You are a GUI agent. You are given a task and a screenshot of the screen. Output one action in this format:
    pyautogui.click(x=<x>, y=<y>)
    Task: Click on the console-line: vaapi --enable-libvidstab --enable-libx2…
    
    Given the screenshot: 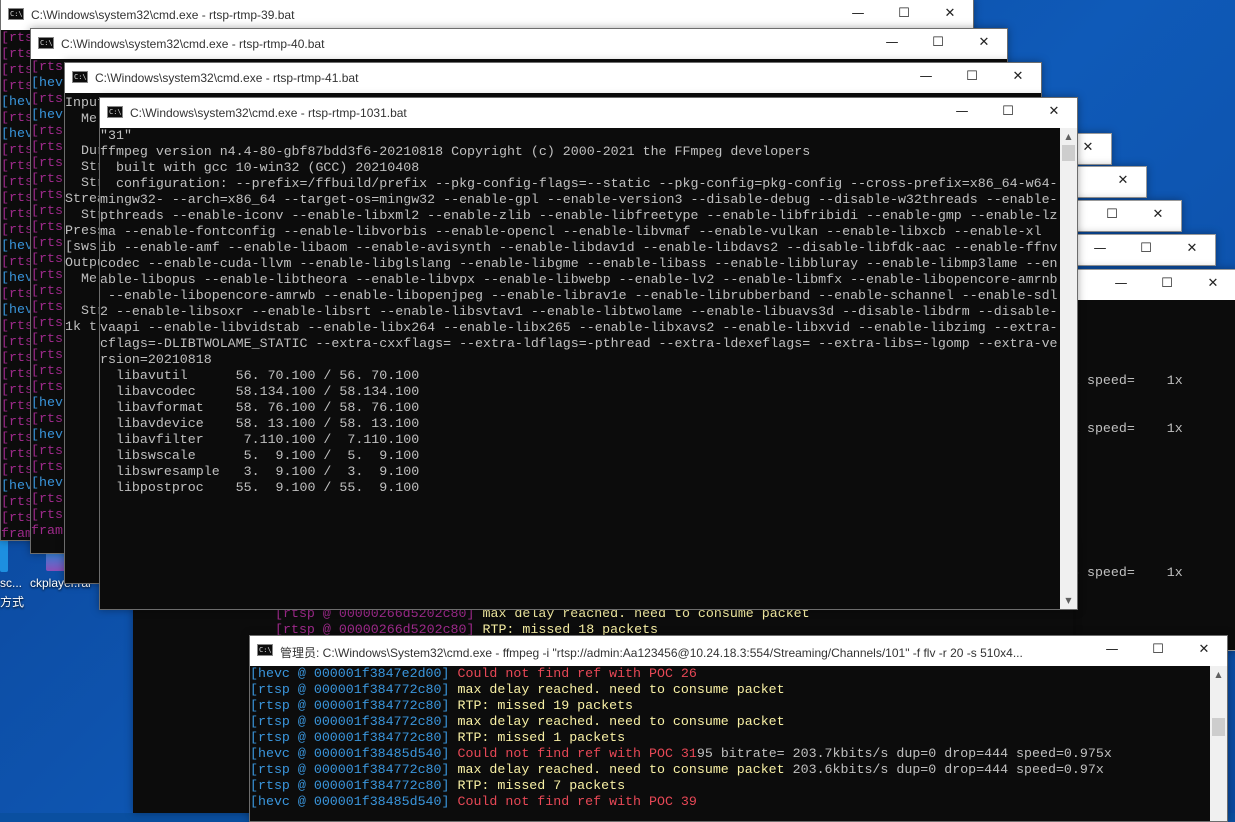 What is the action you would take?
    pyautogui.click(x=579, y=327)
    